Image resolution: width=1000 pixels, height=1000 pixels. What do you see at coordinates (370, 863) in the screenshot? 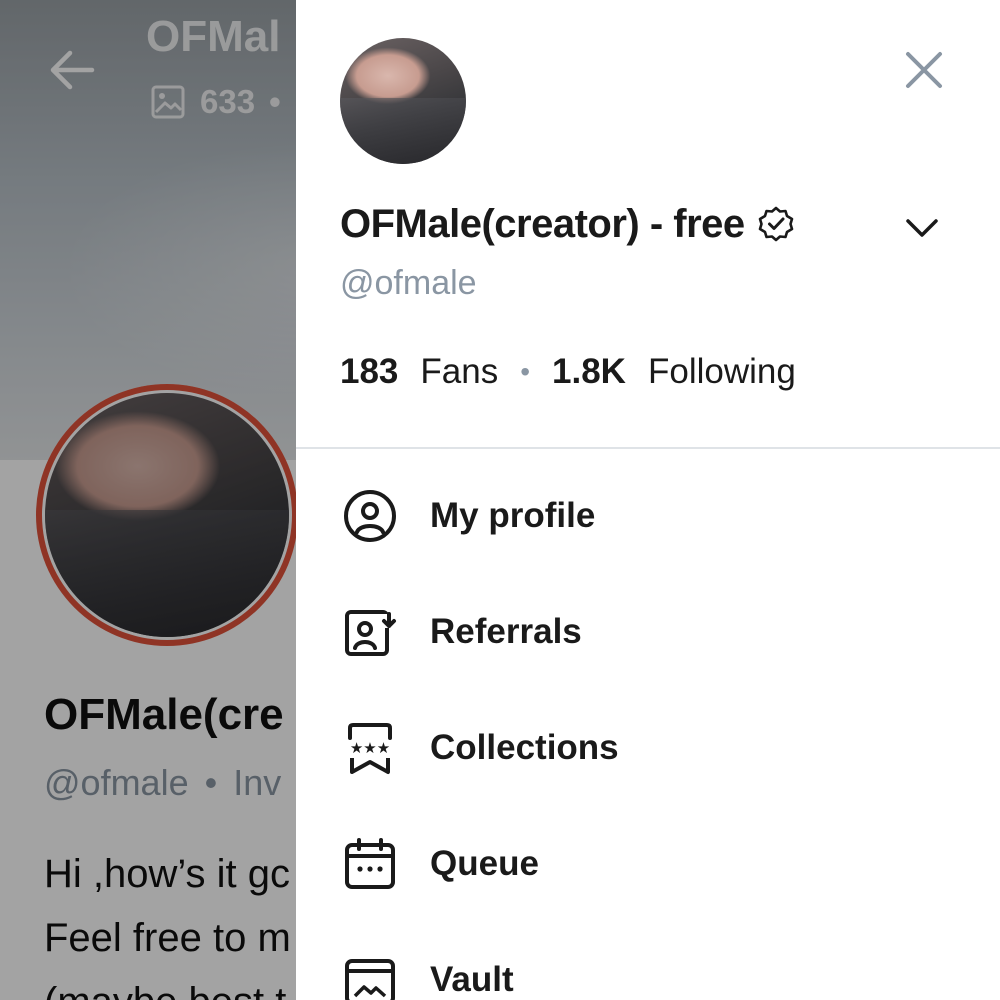
I see `calendar-icon` at bounding box center [370, 863].